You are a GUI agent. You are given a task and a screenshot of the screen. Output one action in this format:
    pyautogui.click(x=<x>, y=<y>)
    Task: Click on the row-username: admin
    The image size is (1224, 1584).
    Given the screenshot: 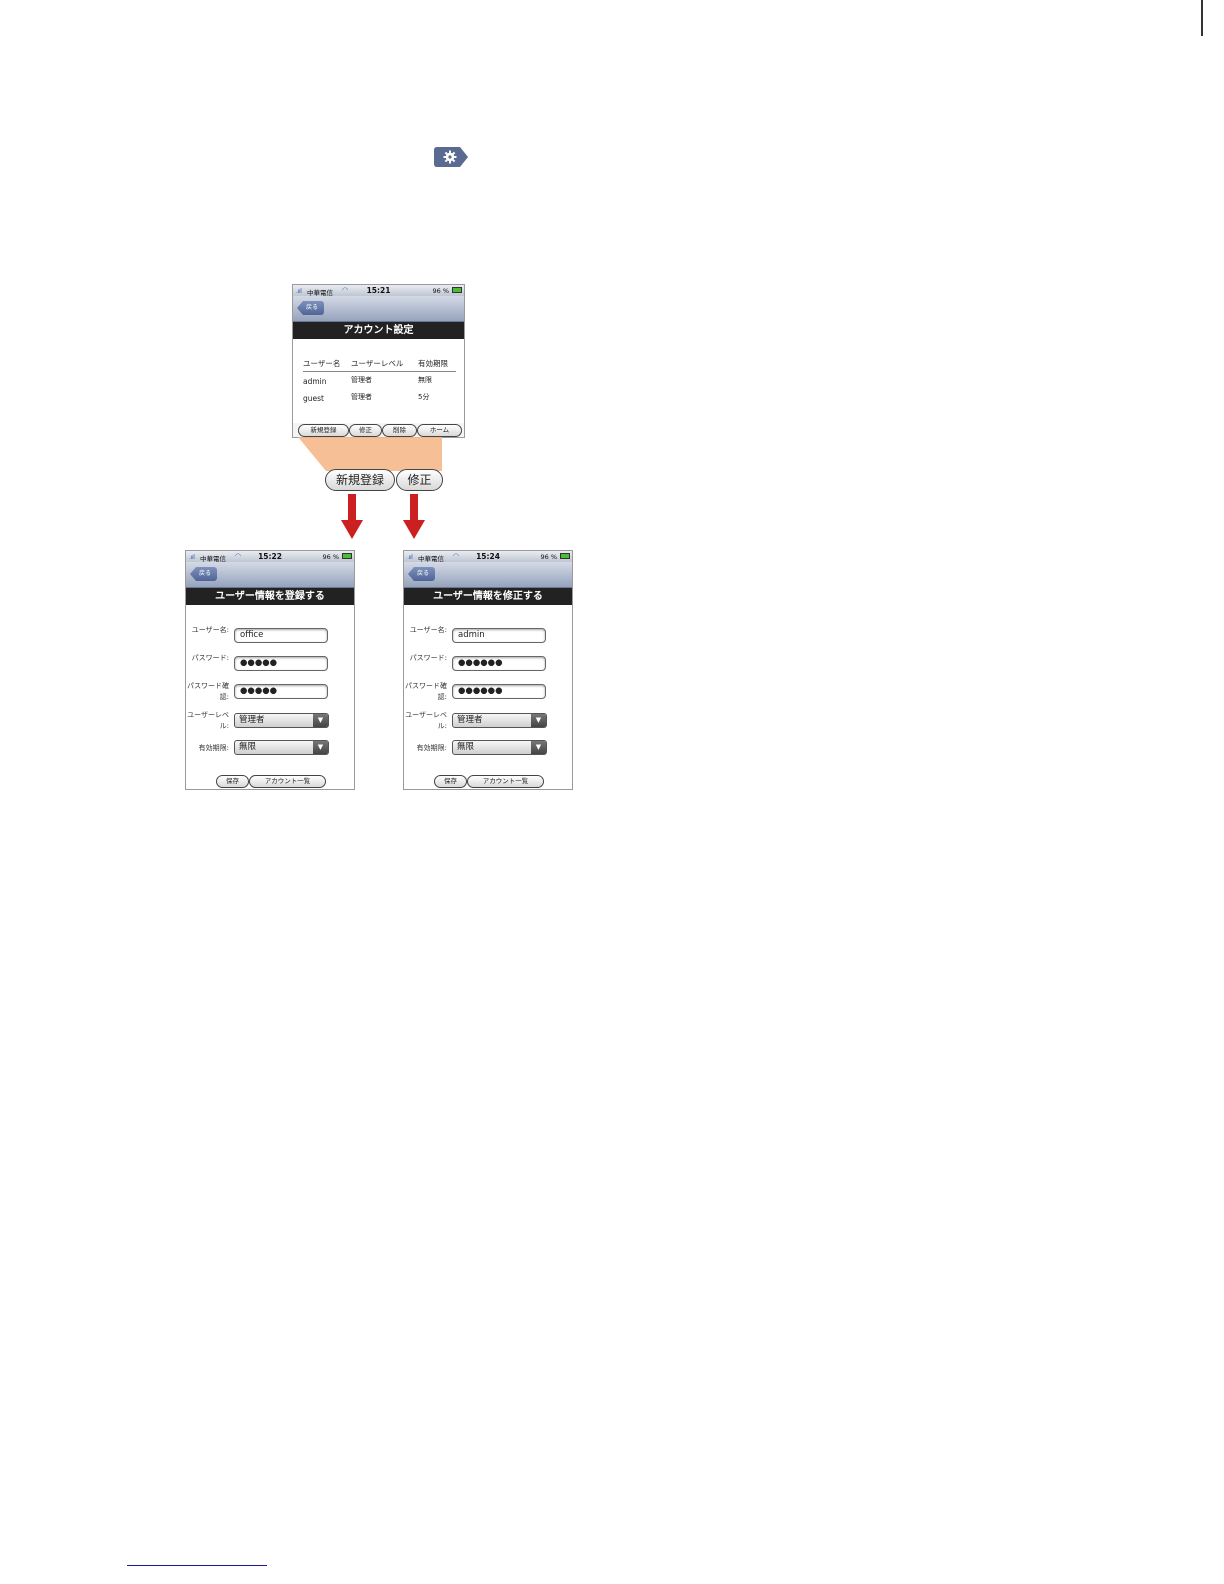 What is the action you would take?
    pyautogui.click(x=315, y=381)
    